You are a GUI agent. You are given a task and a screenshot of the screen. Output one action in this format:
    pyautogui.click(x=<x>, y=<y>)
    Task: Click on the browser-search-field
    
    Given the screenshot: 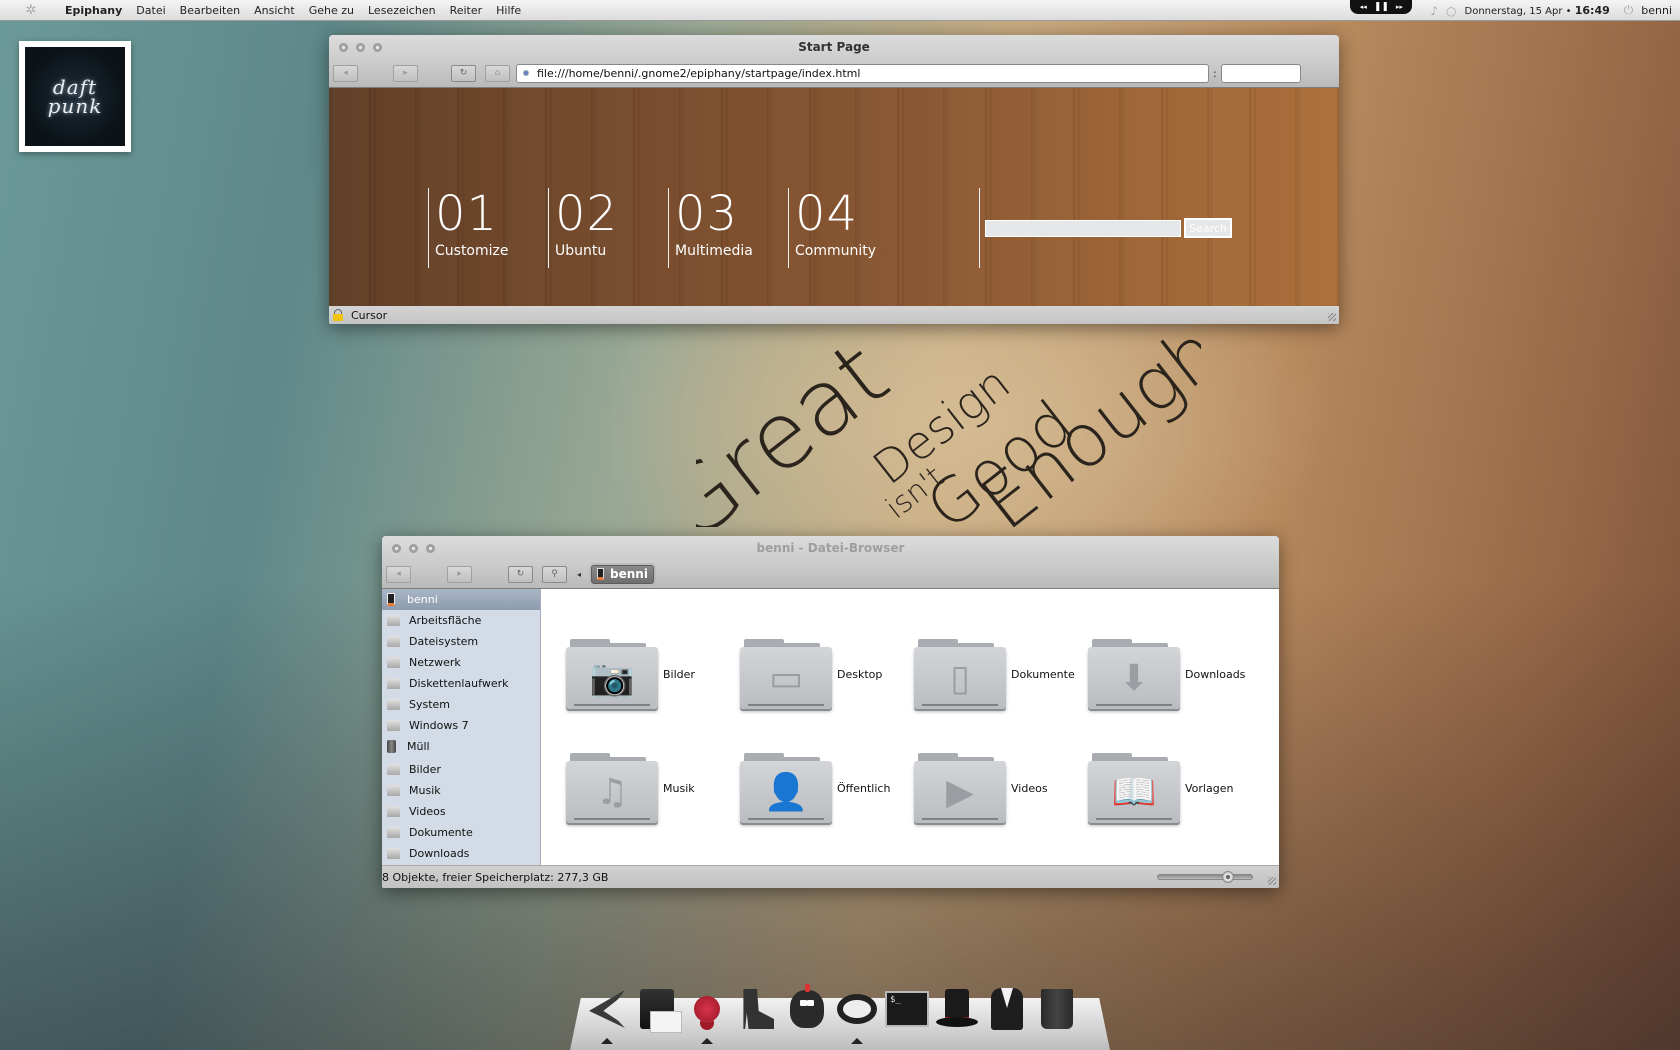 What is the action you would take?
    pyautogui.click(x=1260, y=73)
    